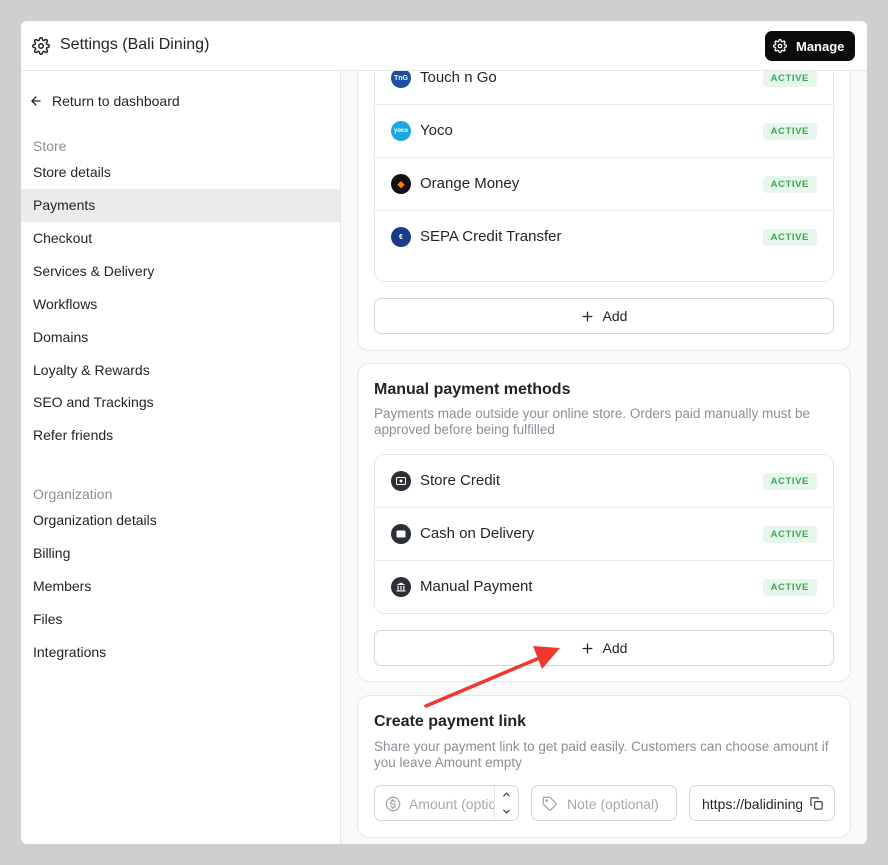  I want to click on sidebar-item-members: Members, so click(180, 586).